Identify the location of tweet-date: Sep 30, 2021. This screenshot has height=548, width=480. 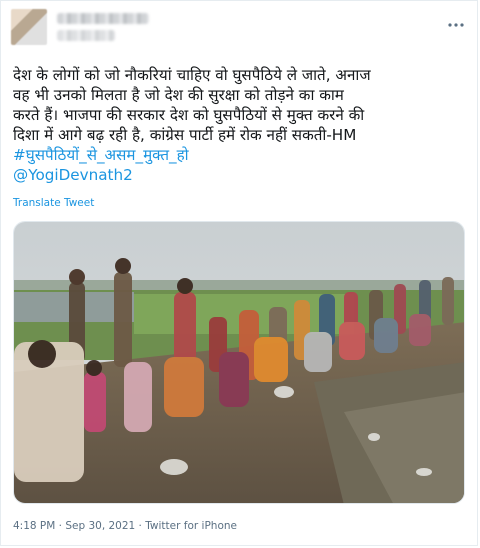
(100, 526).